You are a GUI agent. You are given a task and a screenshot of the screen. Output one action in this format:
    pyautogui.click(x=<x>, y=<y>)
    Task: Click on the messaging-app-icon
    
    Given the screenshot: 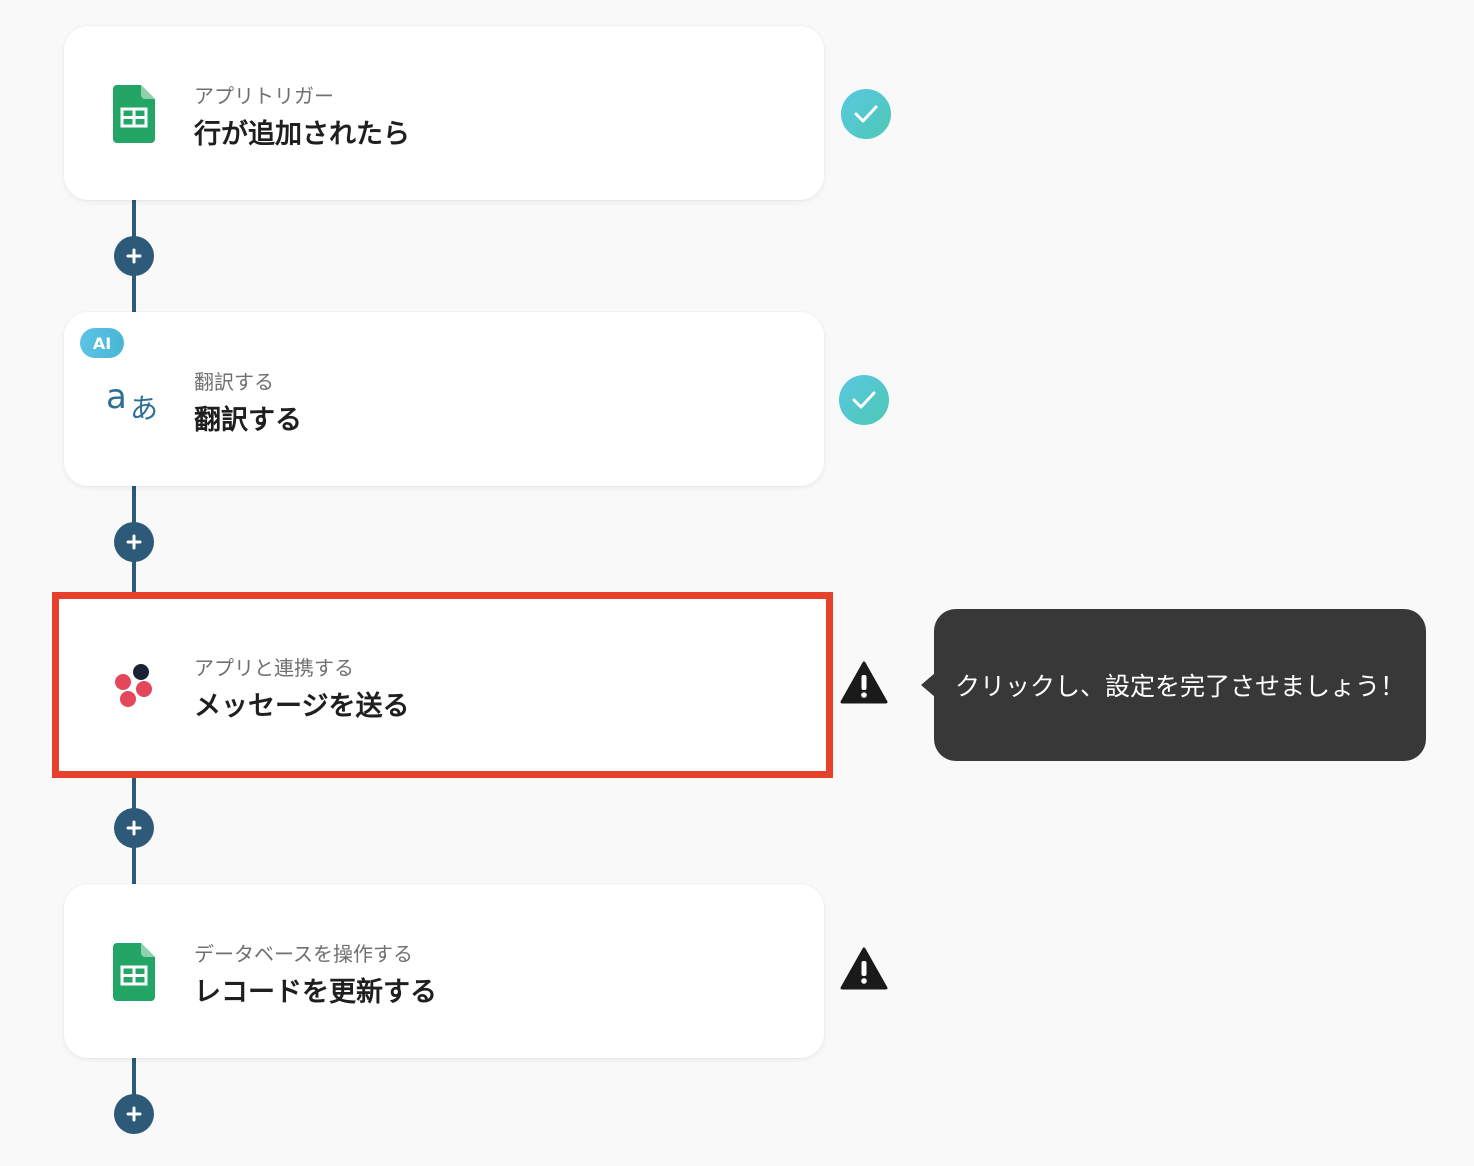 What is the action you would take?
    pyautogui.click(x=134, y=686)
    